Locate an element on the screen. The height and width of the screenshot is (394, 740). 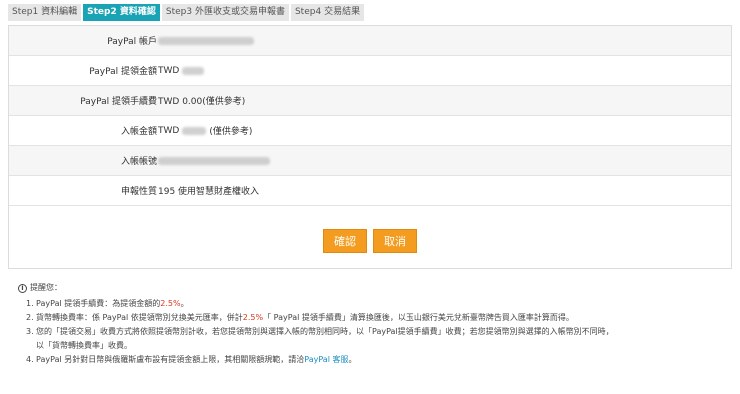
step-3: Step3 外匯收支或交易申報書 is located at coordinates (225, 12).